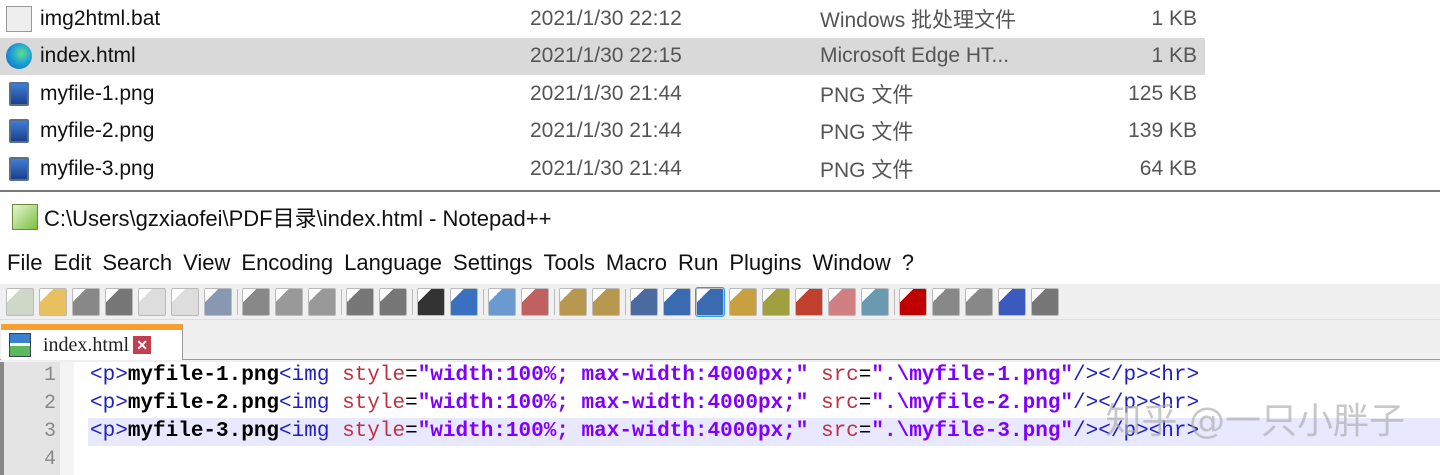 The width and height of the screenshot is (1440, 475). Describe the element at coordinates (972, 431) in the screenshot. I see `code-val: ".\myfile-3.png"` at that location.